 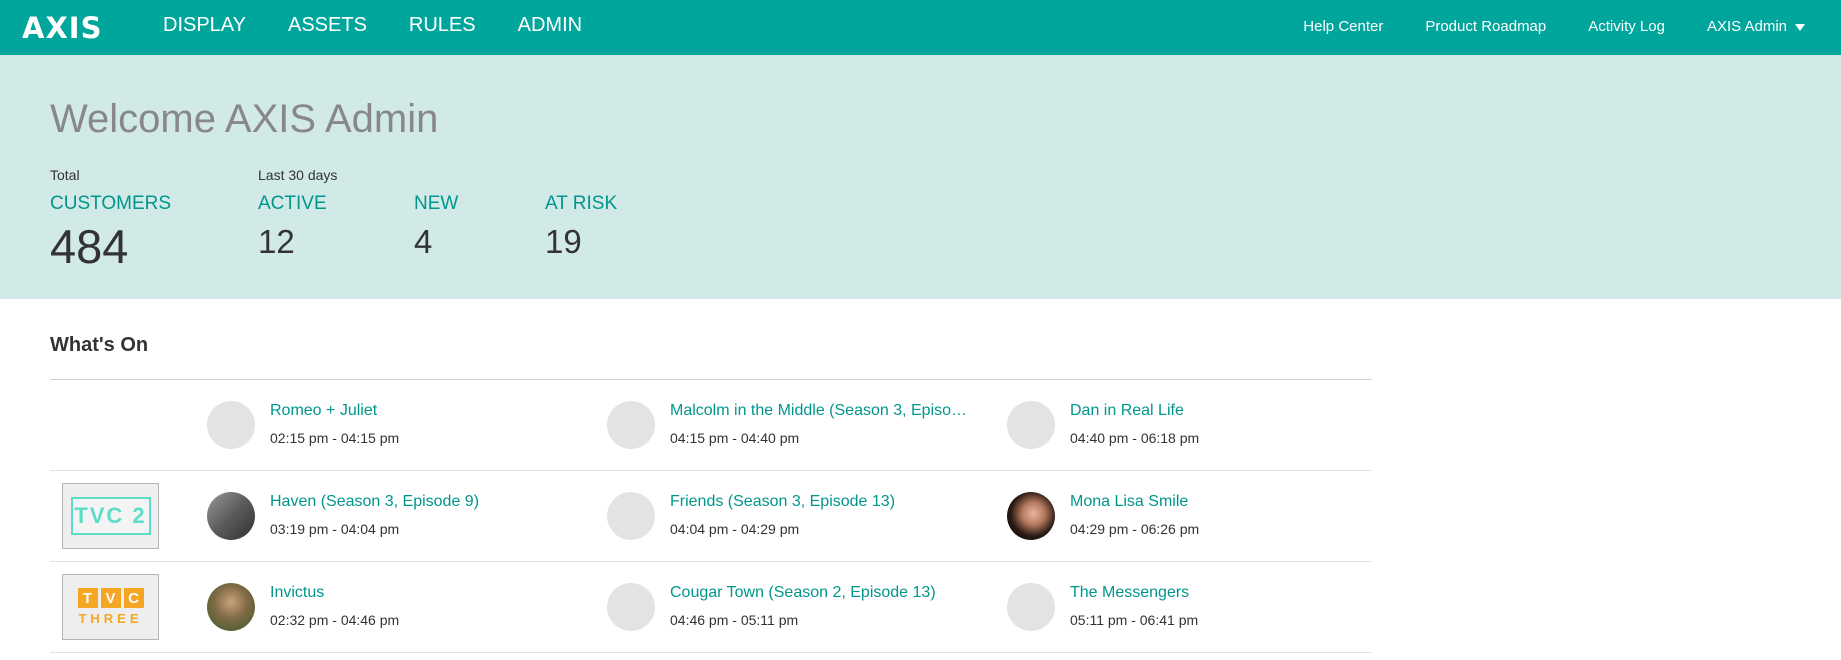 I want to click on tvc-three-logo-mark: TVC THREE, so click(x=110, y=607).